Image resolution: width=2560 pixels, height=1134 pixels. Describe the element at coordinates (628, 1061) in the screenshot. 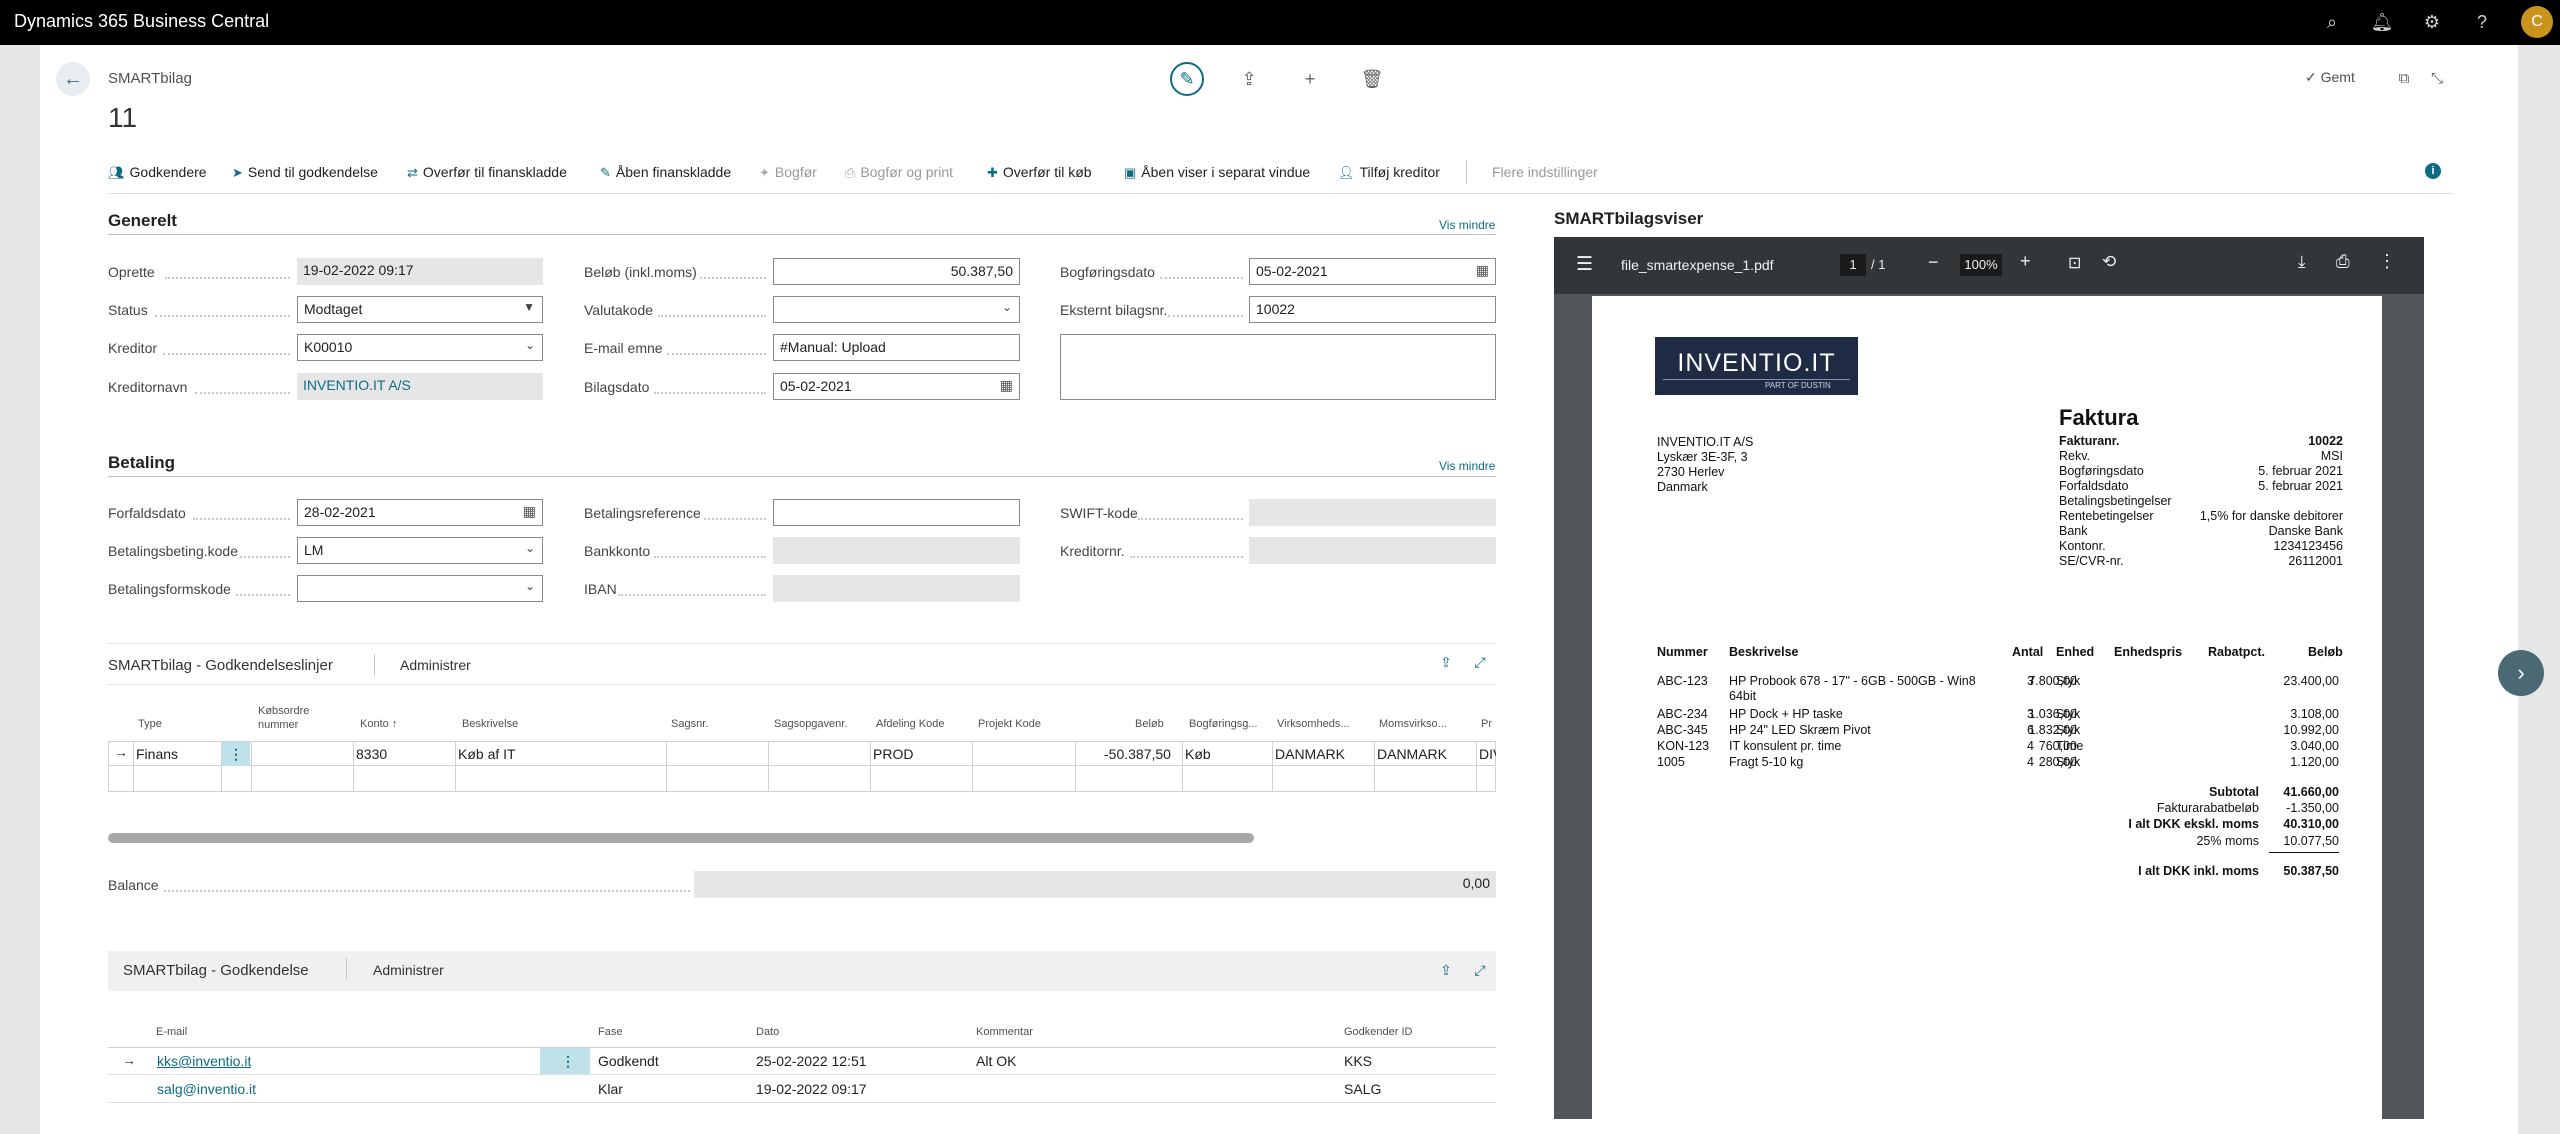

I see `cell-fase: Godkendt` at that location.